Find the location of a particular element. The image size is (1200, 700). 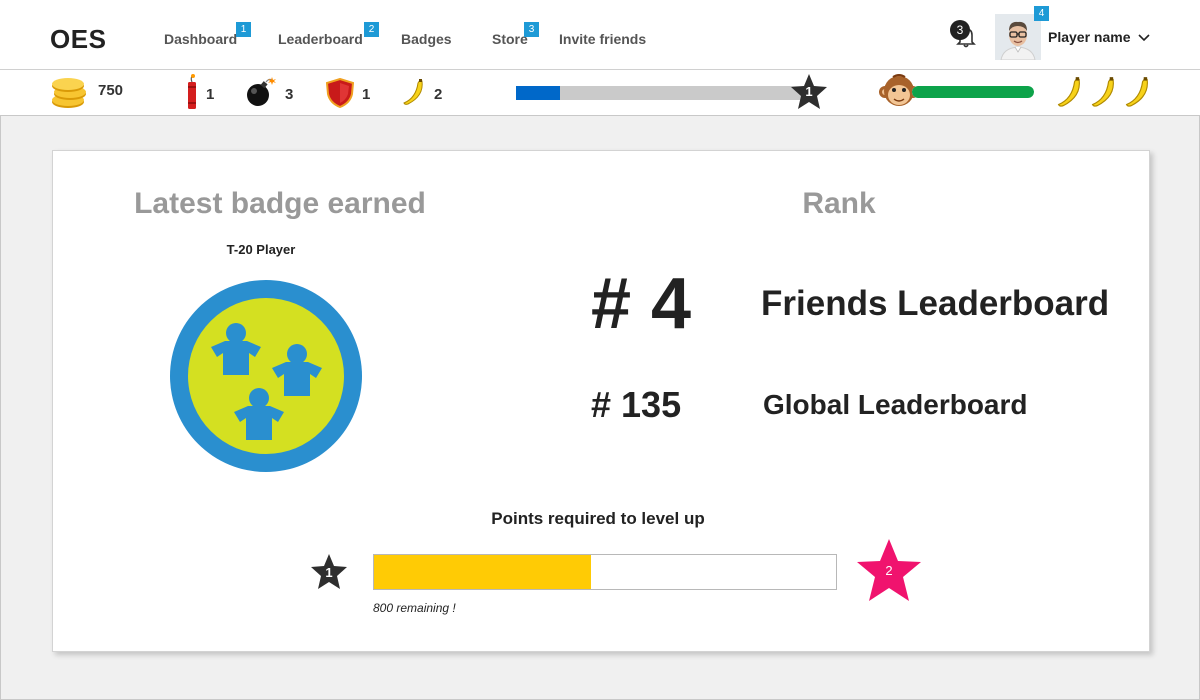

monkey-health-bar is located at coordinates (973, 92).